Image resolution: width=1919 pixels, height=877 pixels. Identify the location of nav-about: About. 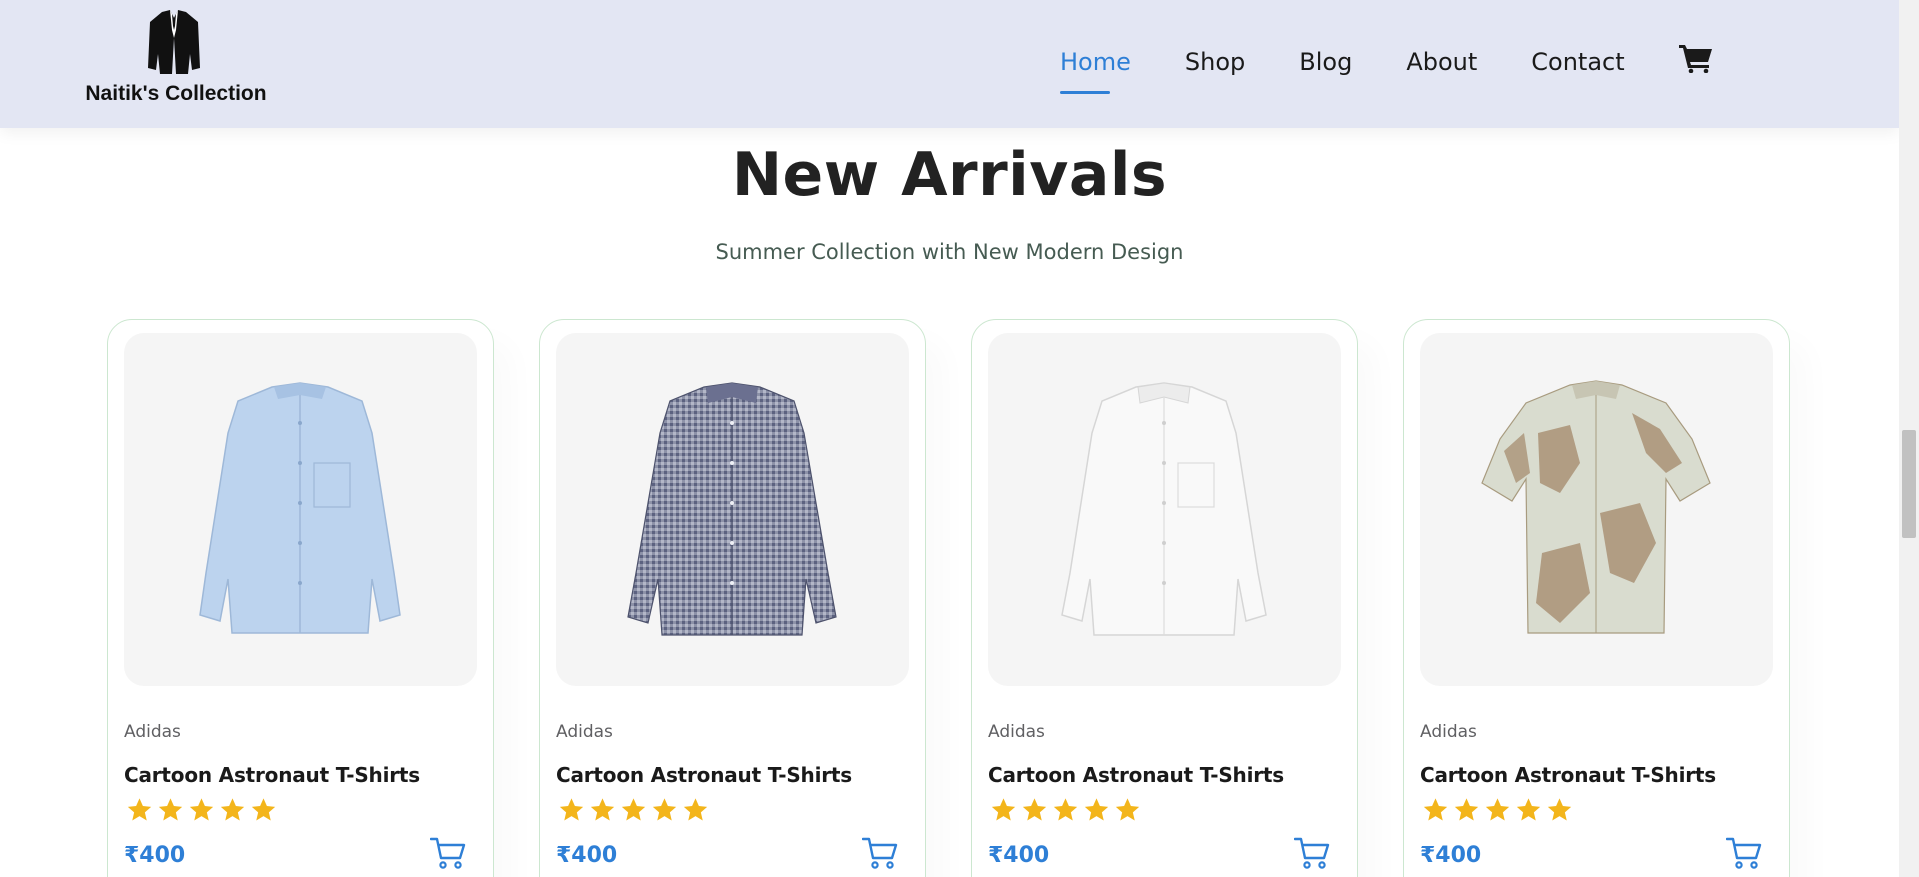
(1441, 62).